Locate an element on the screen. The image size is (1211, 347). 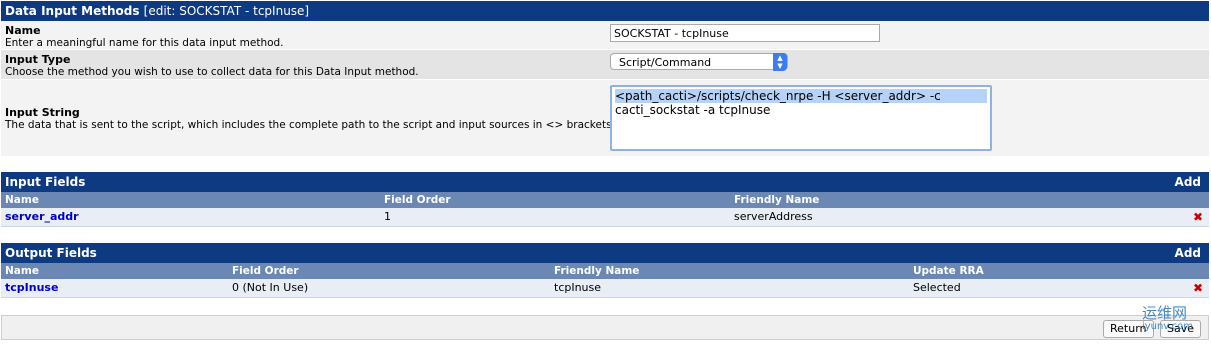
output-fields-add-link: Add is located at coordinates (1188, 253).